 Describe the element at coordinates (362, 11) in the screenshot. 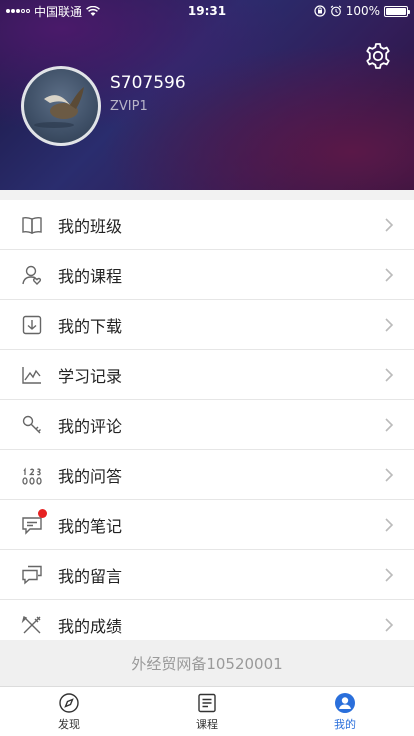

I see `battery-percent: 100%` at that location.